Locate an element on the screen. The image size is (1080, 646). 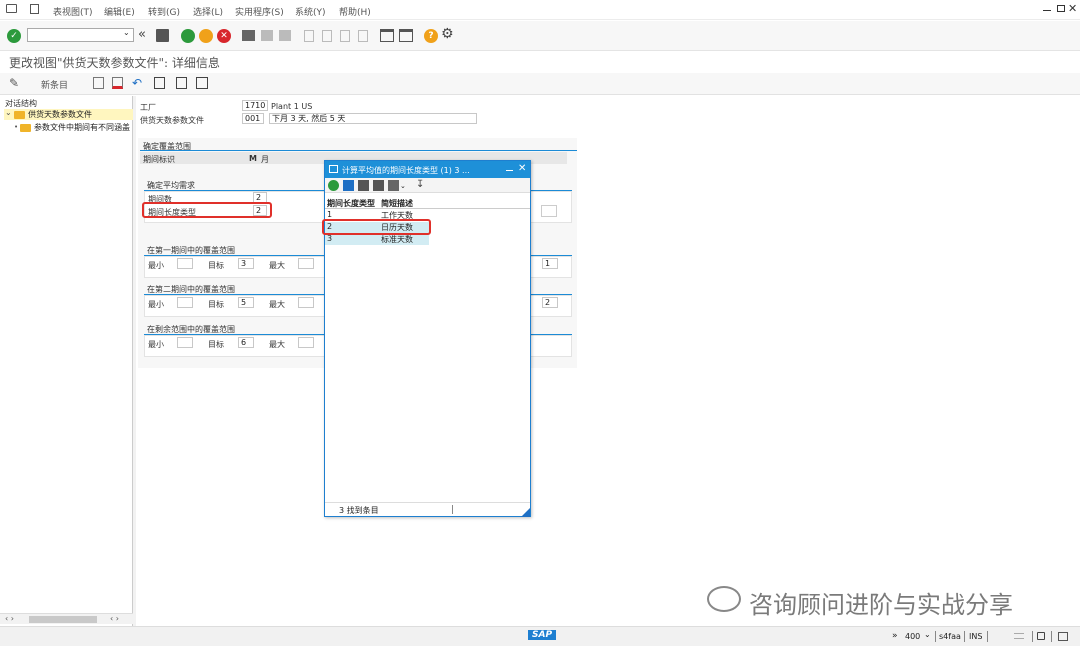
first-min-field is located at coordinates (185, 263).